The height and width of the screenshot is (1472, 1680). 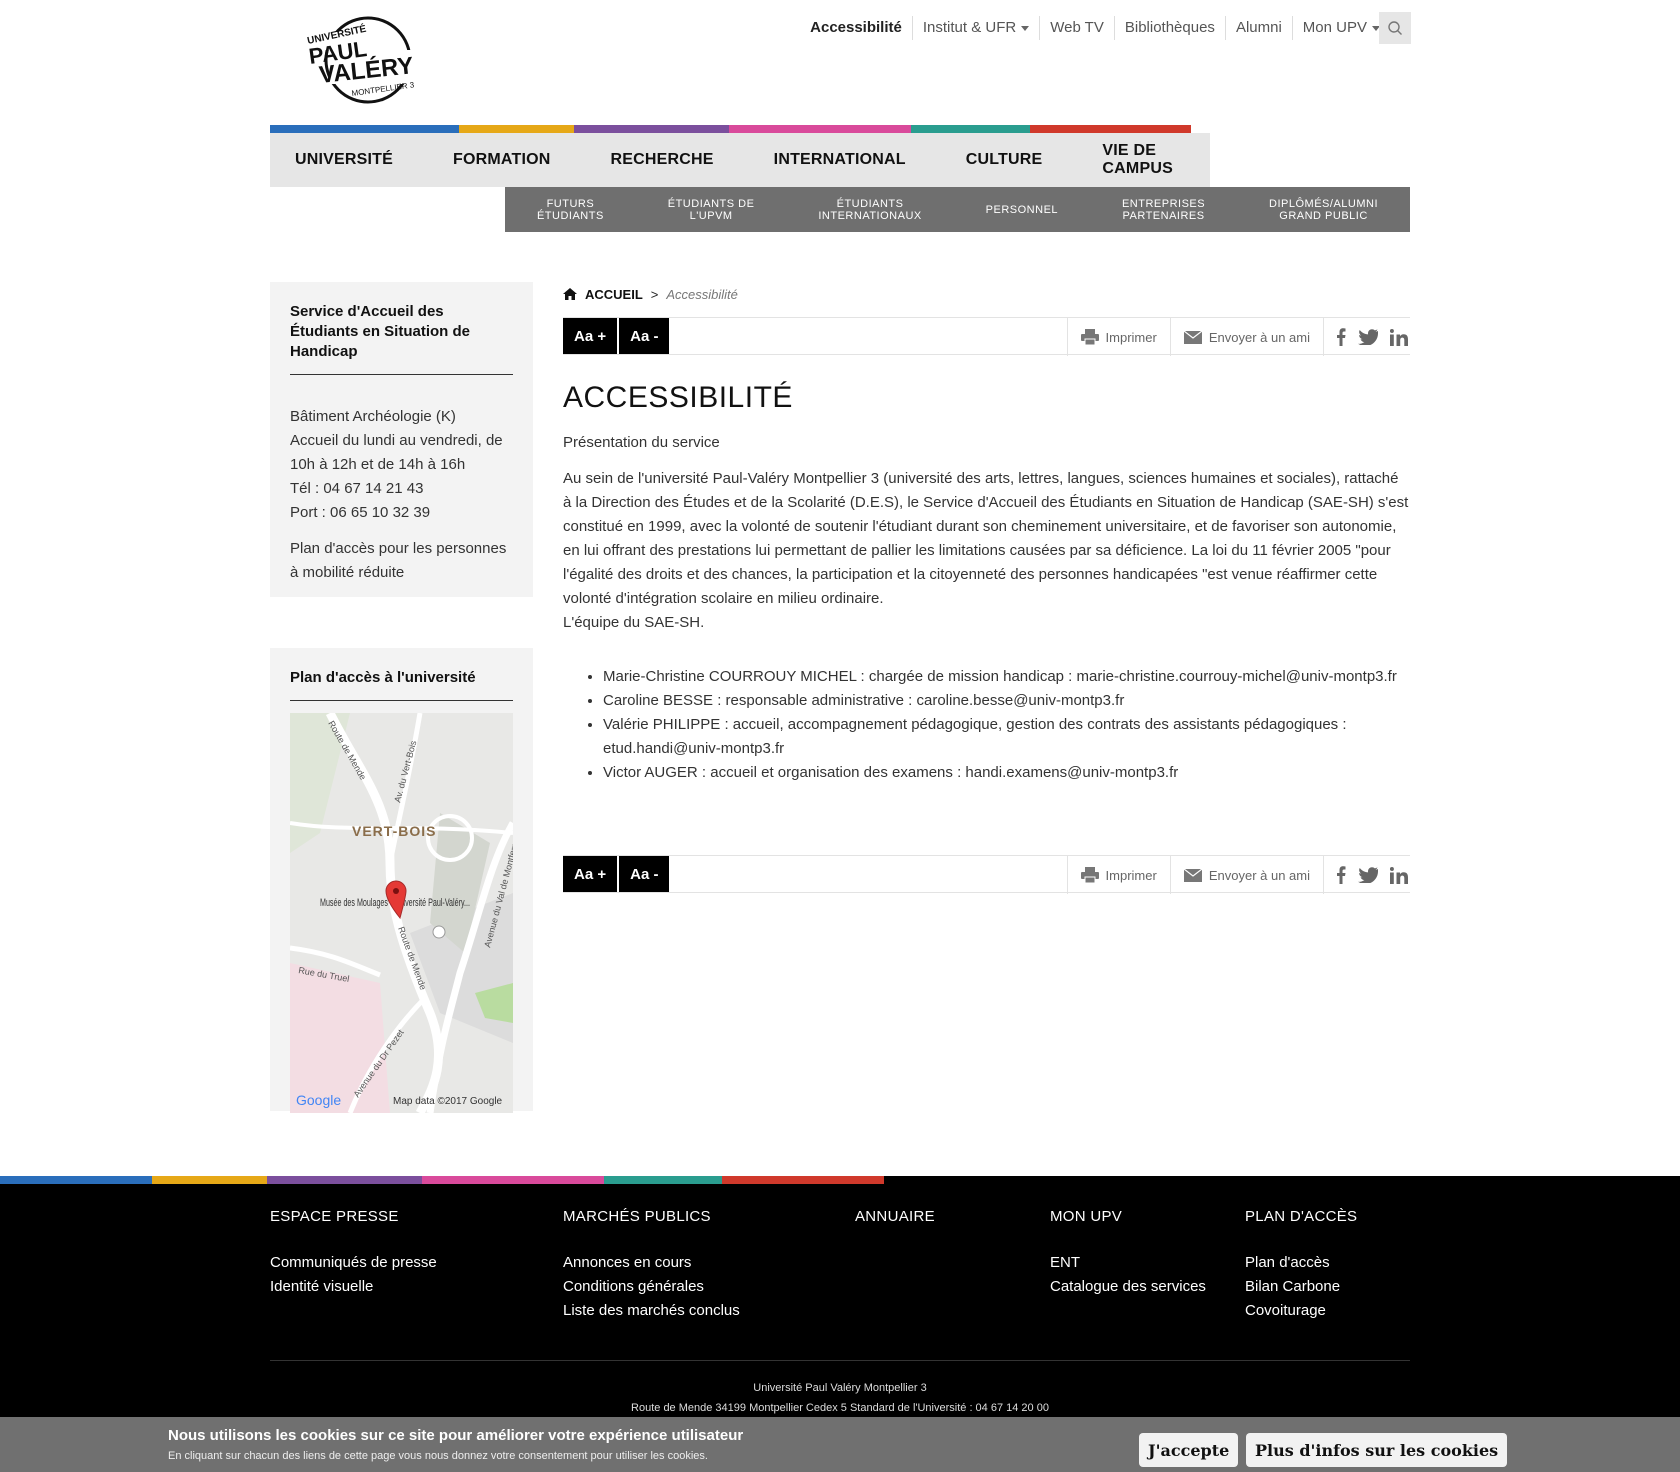 What do you see at coordinates (711, 210) in the screenshot?
I see `subnav-etudiants-upvm: ÉTUDIANTS DE L'UPVM` at bounding box center [711, 210].